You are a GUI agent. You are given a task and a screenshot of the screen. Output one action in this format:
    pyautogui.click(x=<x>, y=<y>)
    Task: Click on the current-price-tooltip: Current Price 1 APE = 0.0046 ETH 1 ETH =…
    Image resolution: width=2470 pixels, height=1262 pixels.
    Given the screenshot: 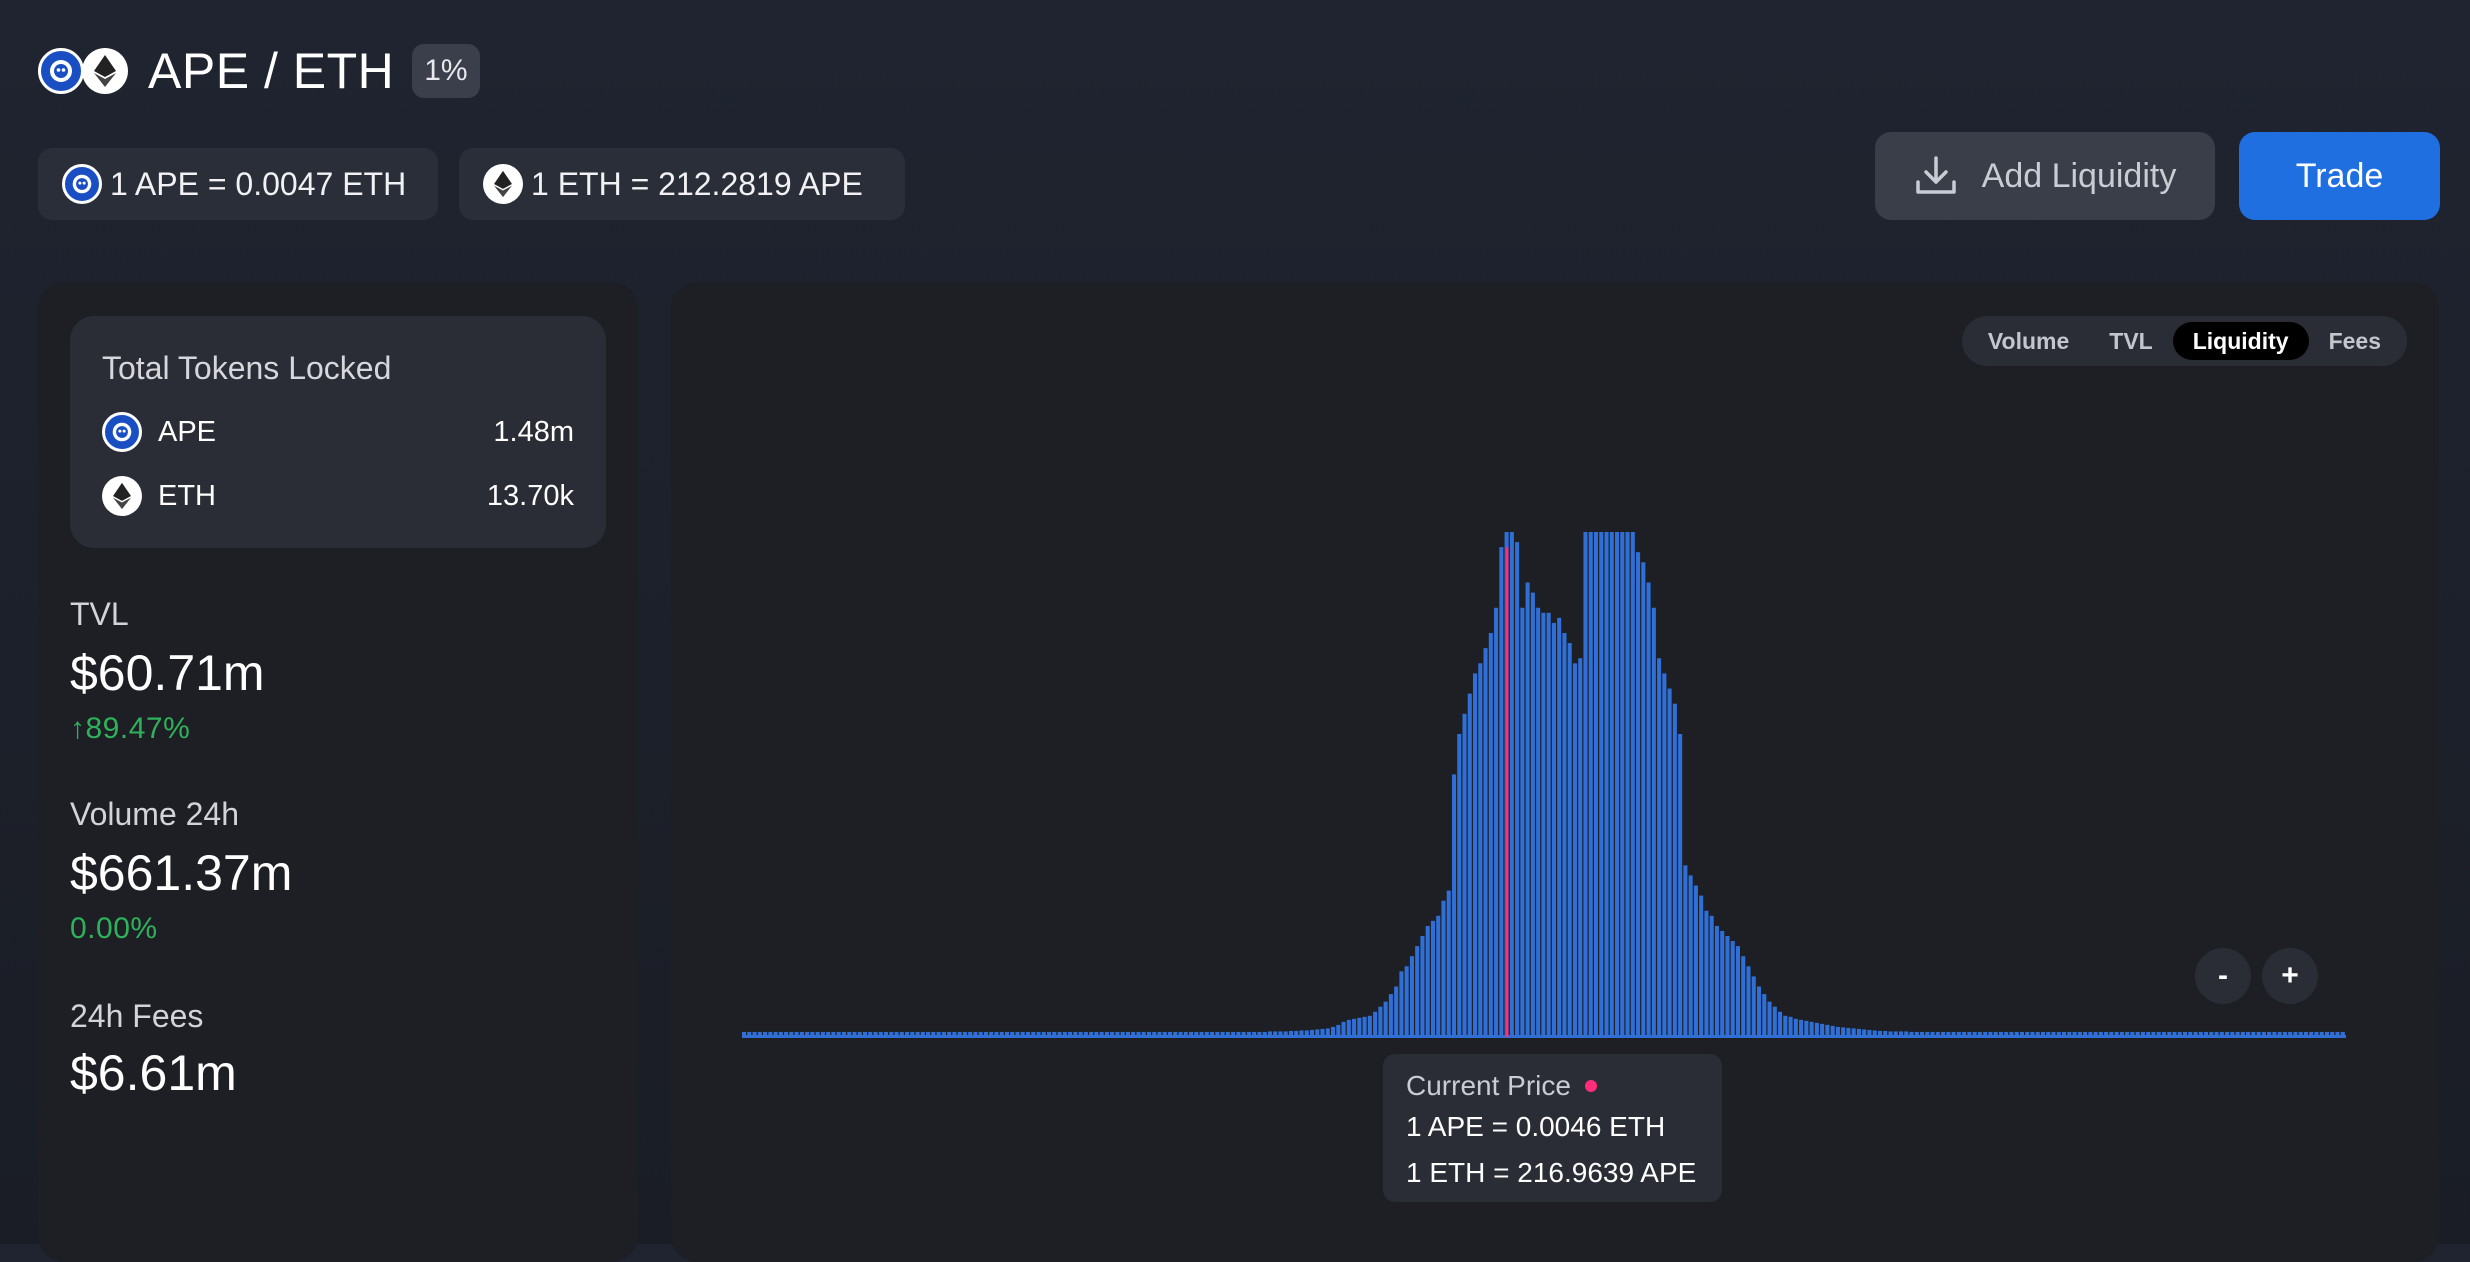 What is the action you would take?
    pyautogui.click(x=1552, y=1128)
    